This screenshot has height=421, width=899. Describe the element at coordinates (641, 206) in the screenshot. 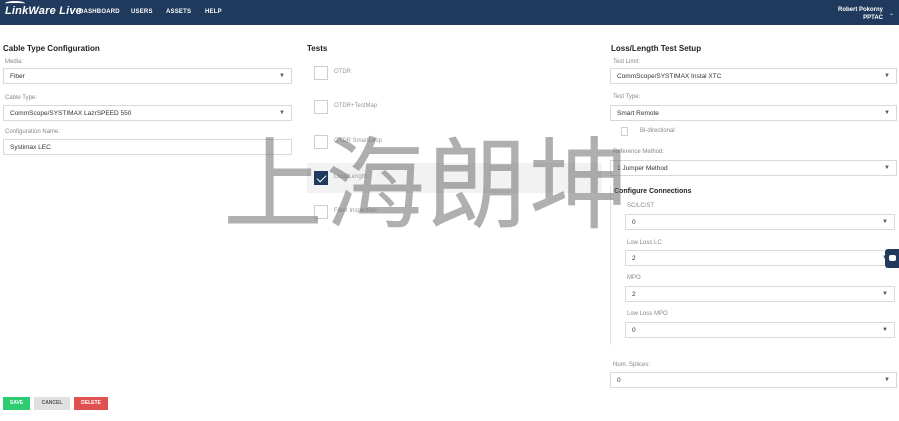

I see `connection-label-sc-lc-st: SC/LC/ST` at that location.